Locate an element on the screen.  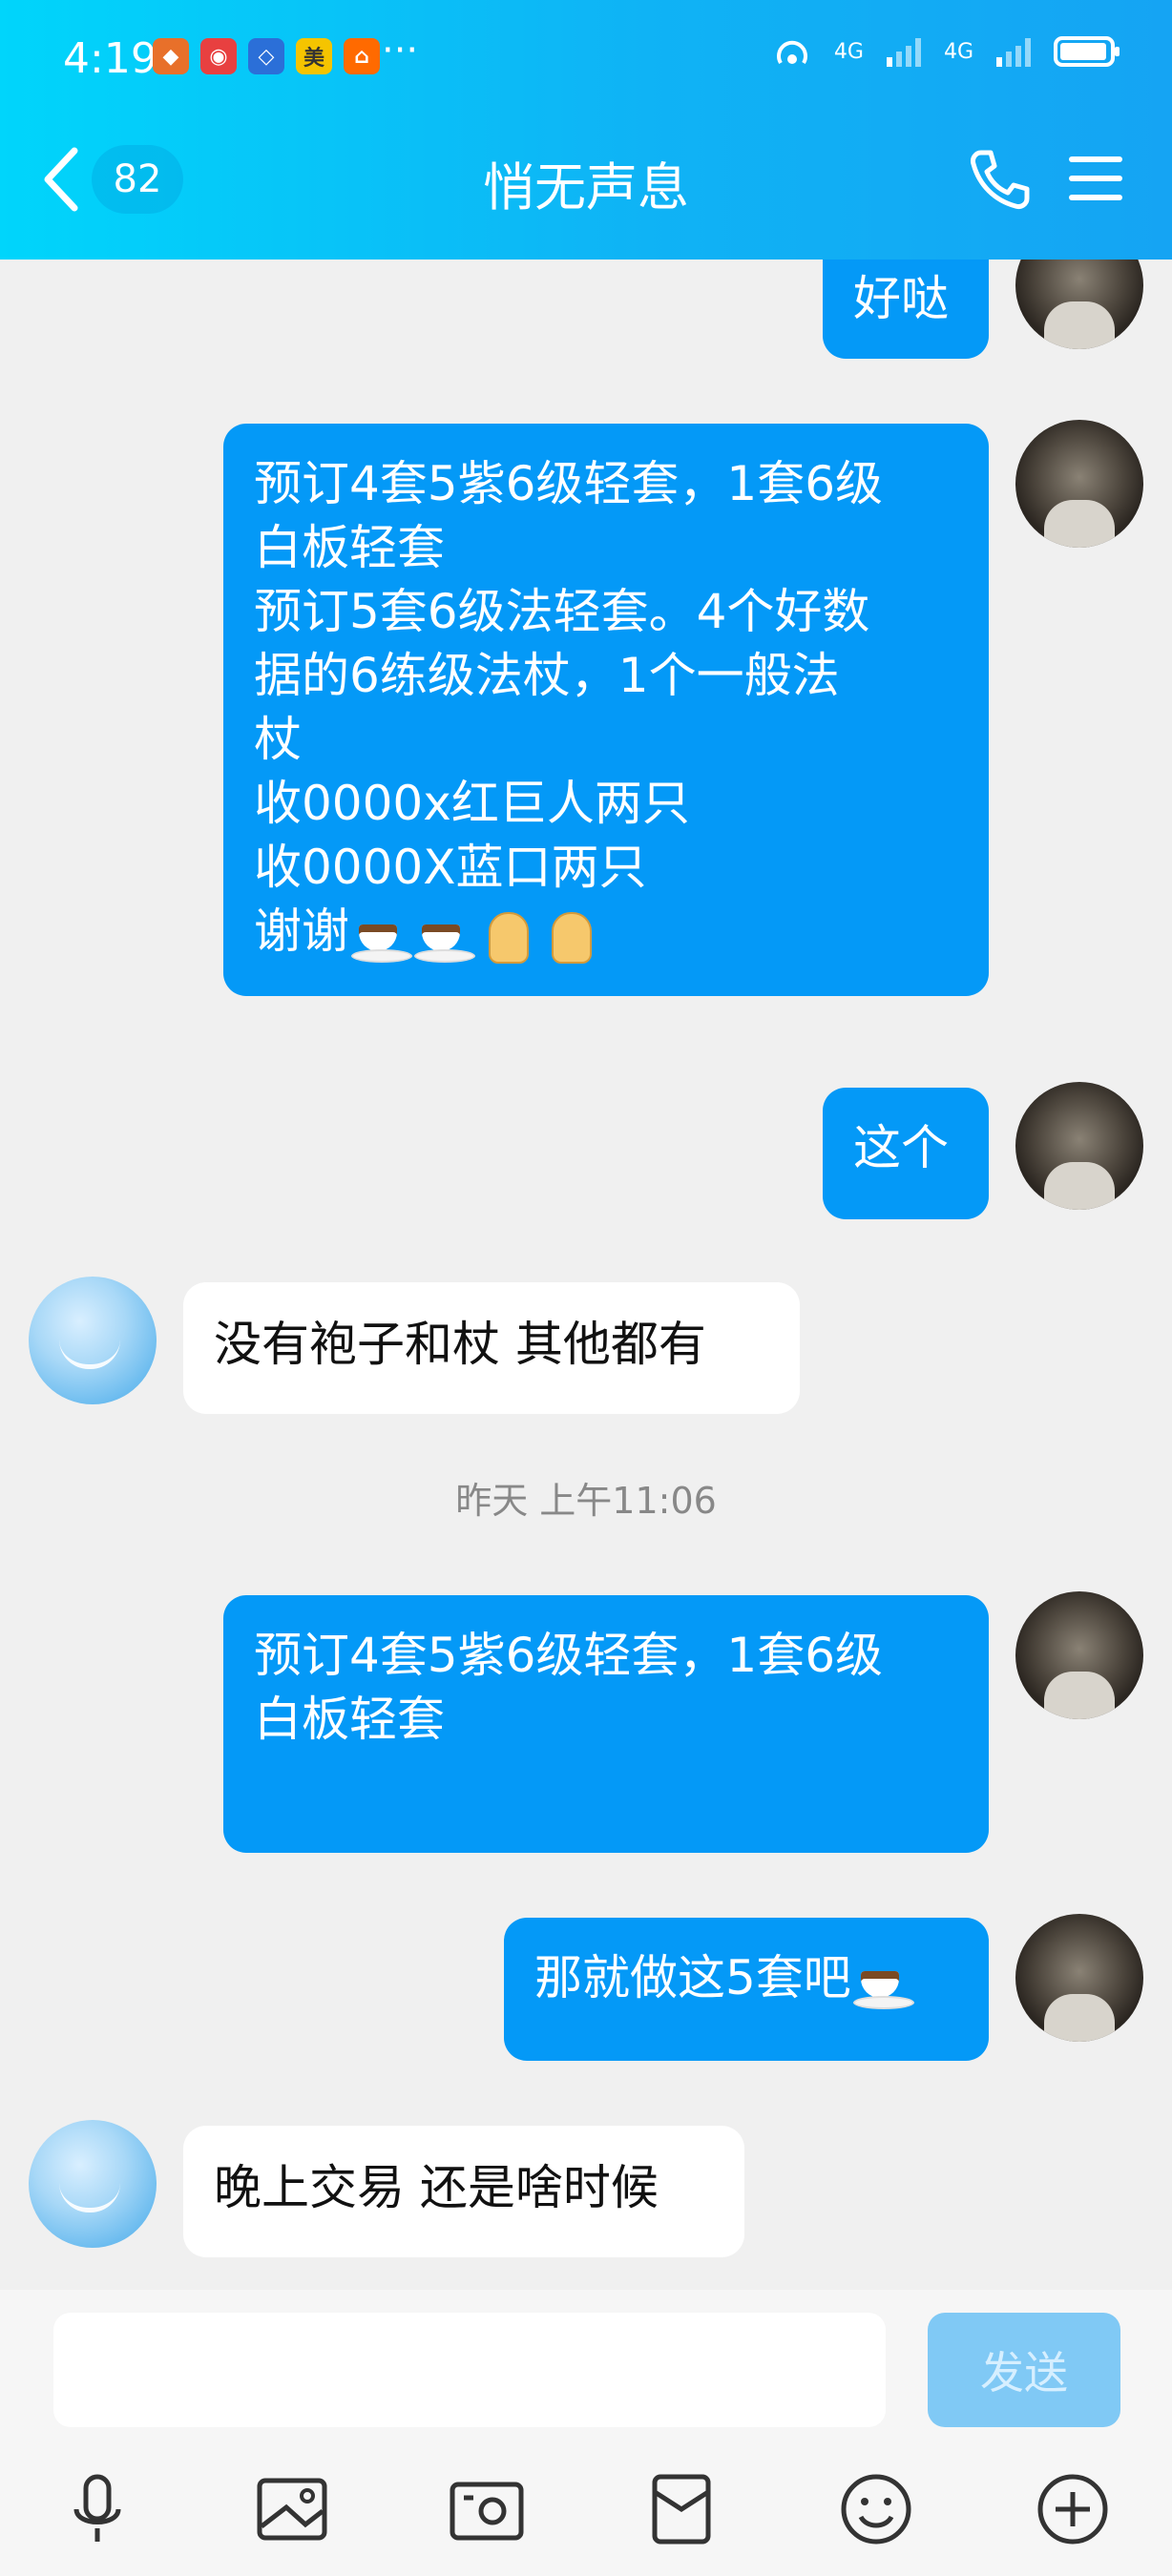
app-notification-icon: ◆ is located at coordinates (171, 56).